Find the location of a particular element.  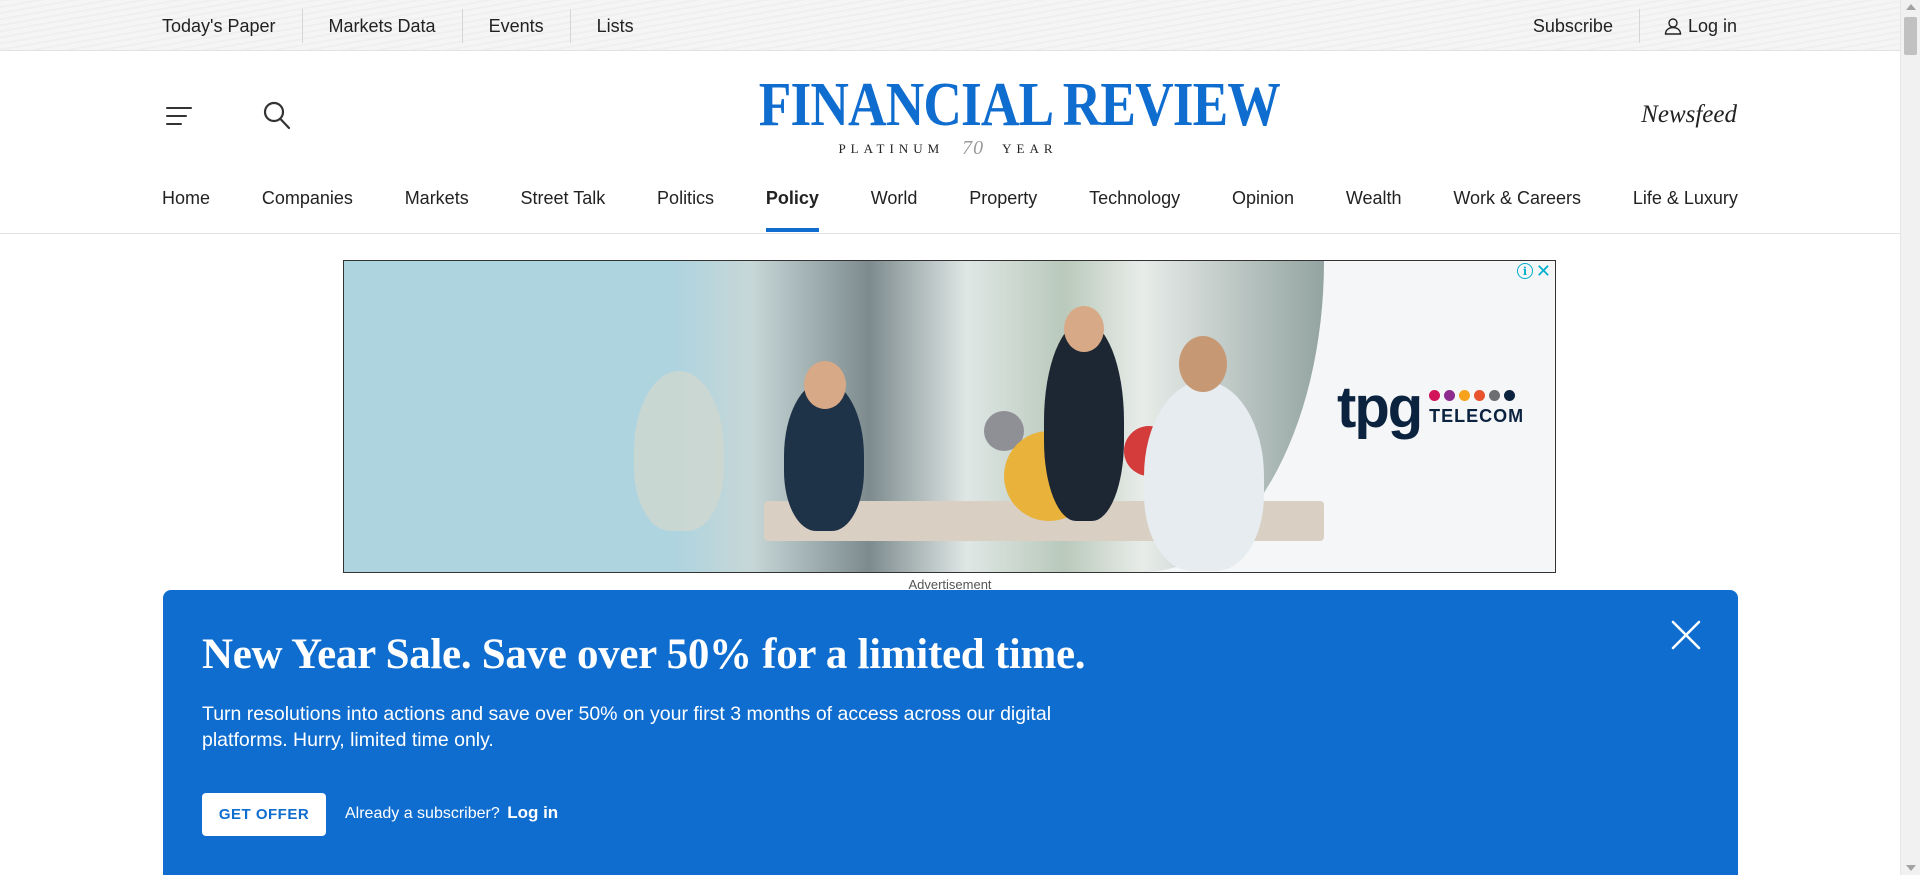

nav-property: Property is located at coordinates (1003, 204).